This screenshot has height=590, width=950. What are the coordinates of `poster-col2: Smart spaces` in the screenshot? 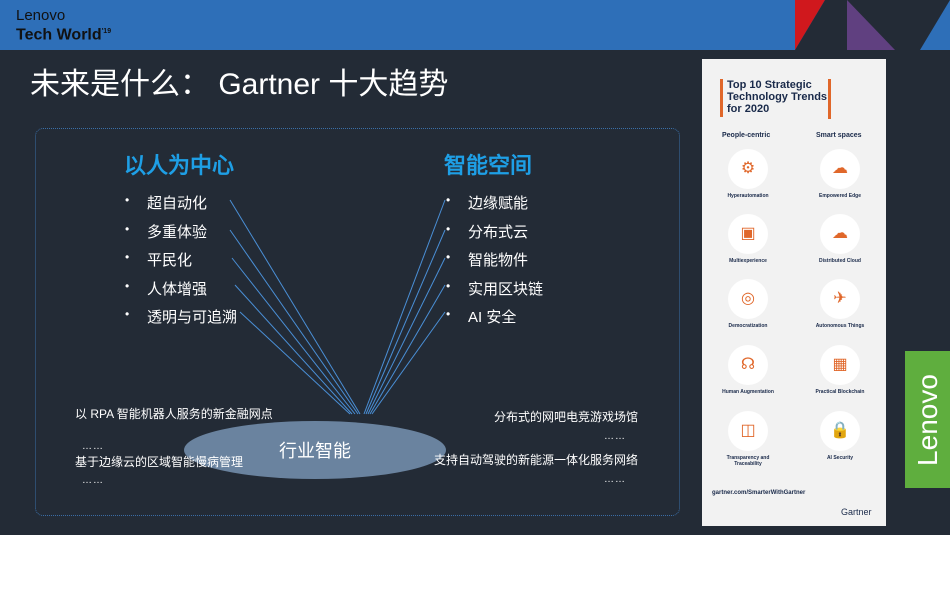 It's located at (839, 135).